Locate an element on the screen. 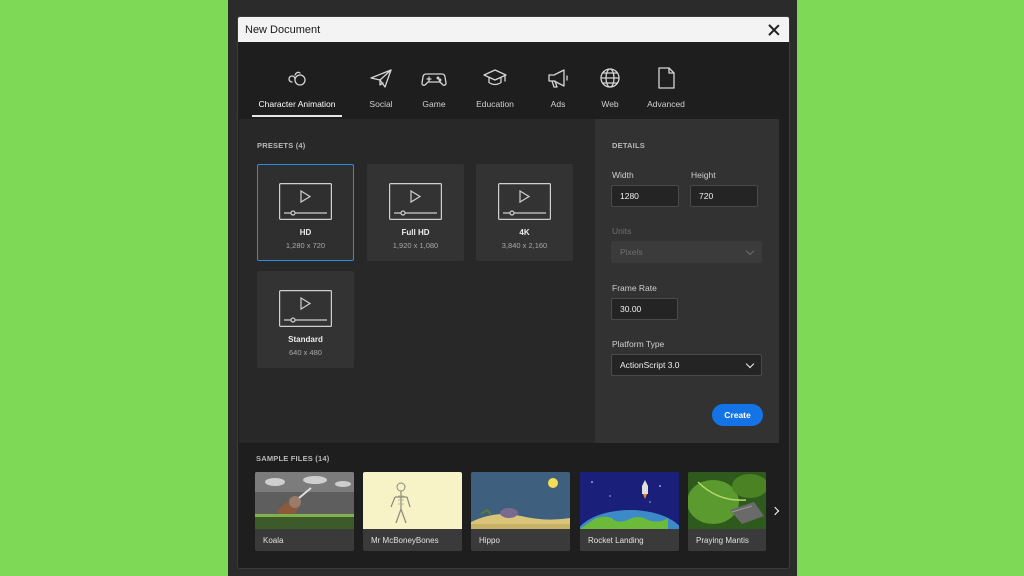  sample-rocket-landing: Rocket Landing is located at coordinates (629, 511).